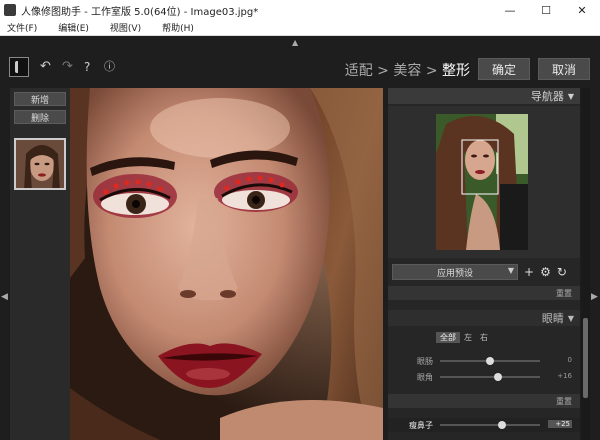  I want to click on window-title: 人像修图助手 - 工作室版 5.0(64位) - Image03.jpg*, so click(140, 12).